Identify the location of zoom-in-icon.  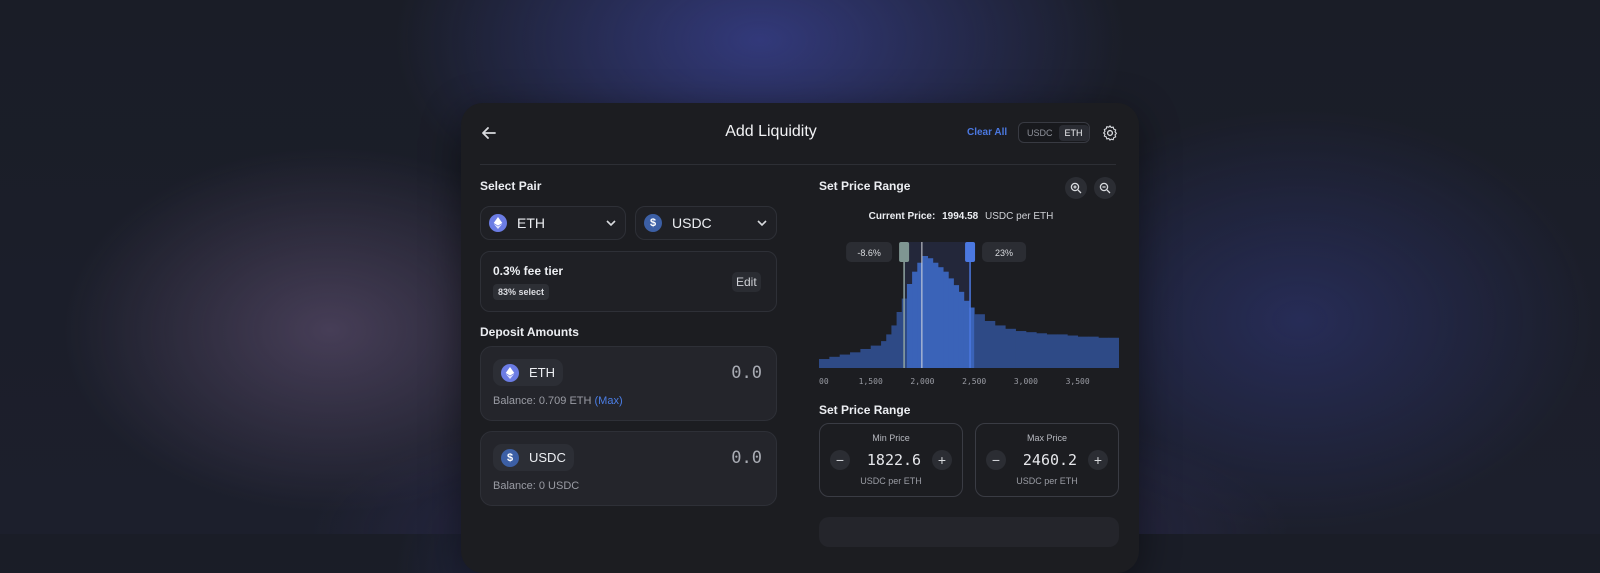
(1076, 188).